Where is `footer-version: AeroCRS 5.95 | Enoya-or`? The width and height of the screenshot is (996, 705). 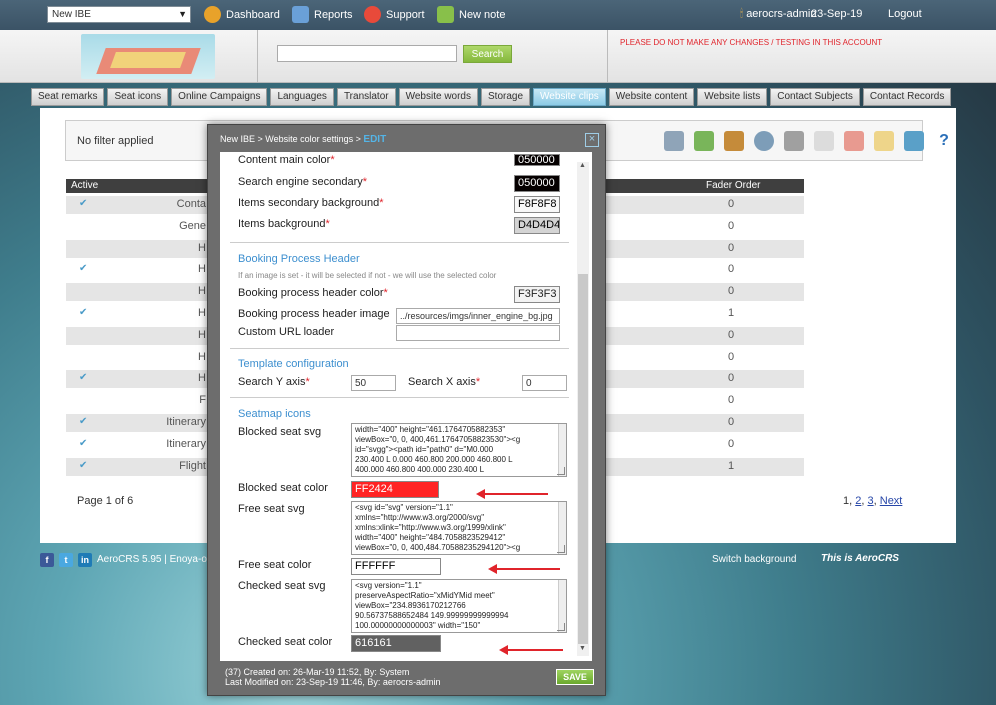
footer-version: AeroCRS 5.95 | Enoya-or is located at coordinates (154, 559).